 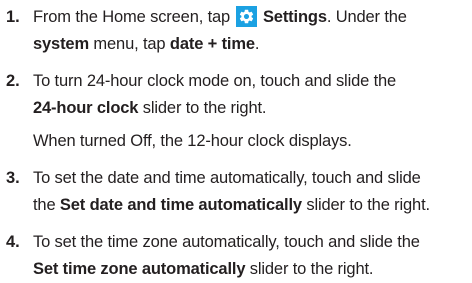 I want to click on step-number: 1., so click(x=13, y=17).